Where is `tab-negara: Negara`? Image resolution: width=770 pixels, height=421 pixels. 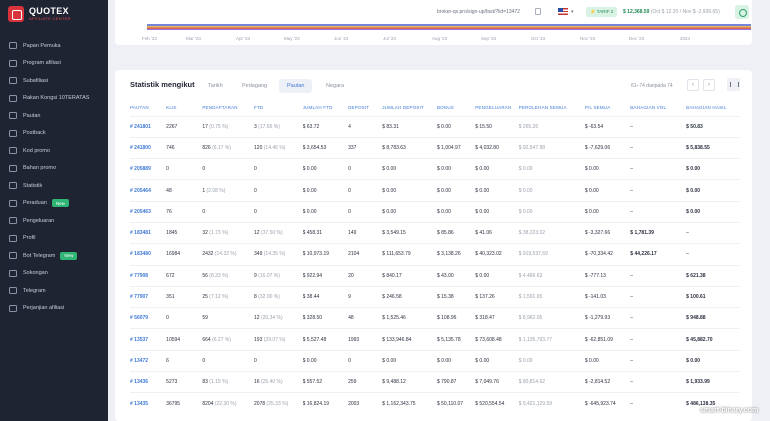
tab-negara: Negara is located at coordinates (335, 86).